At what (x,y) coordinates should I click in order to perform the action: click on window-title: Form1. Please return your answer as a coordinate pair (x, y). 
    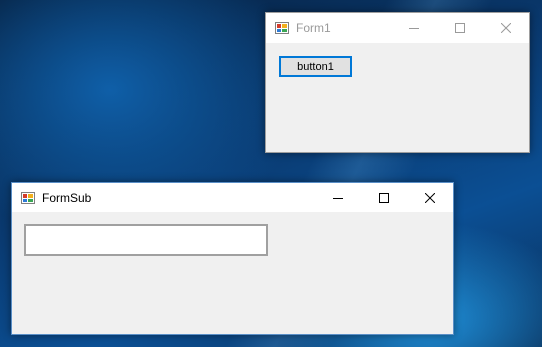
    Looking at the image, I should click on (313, 28).